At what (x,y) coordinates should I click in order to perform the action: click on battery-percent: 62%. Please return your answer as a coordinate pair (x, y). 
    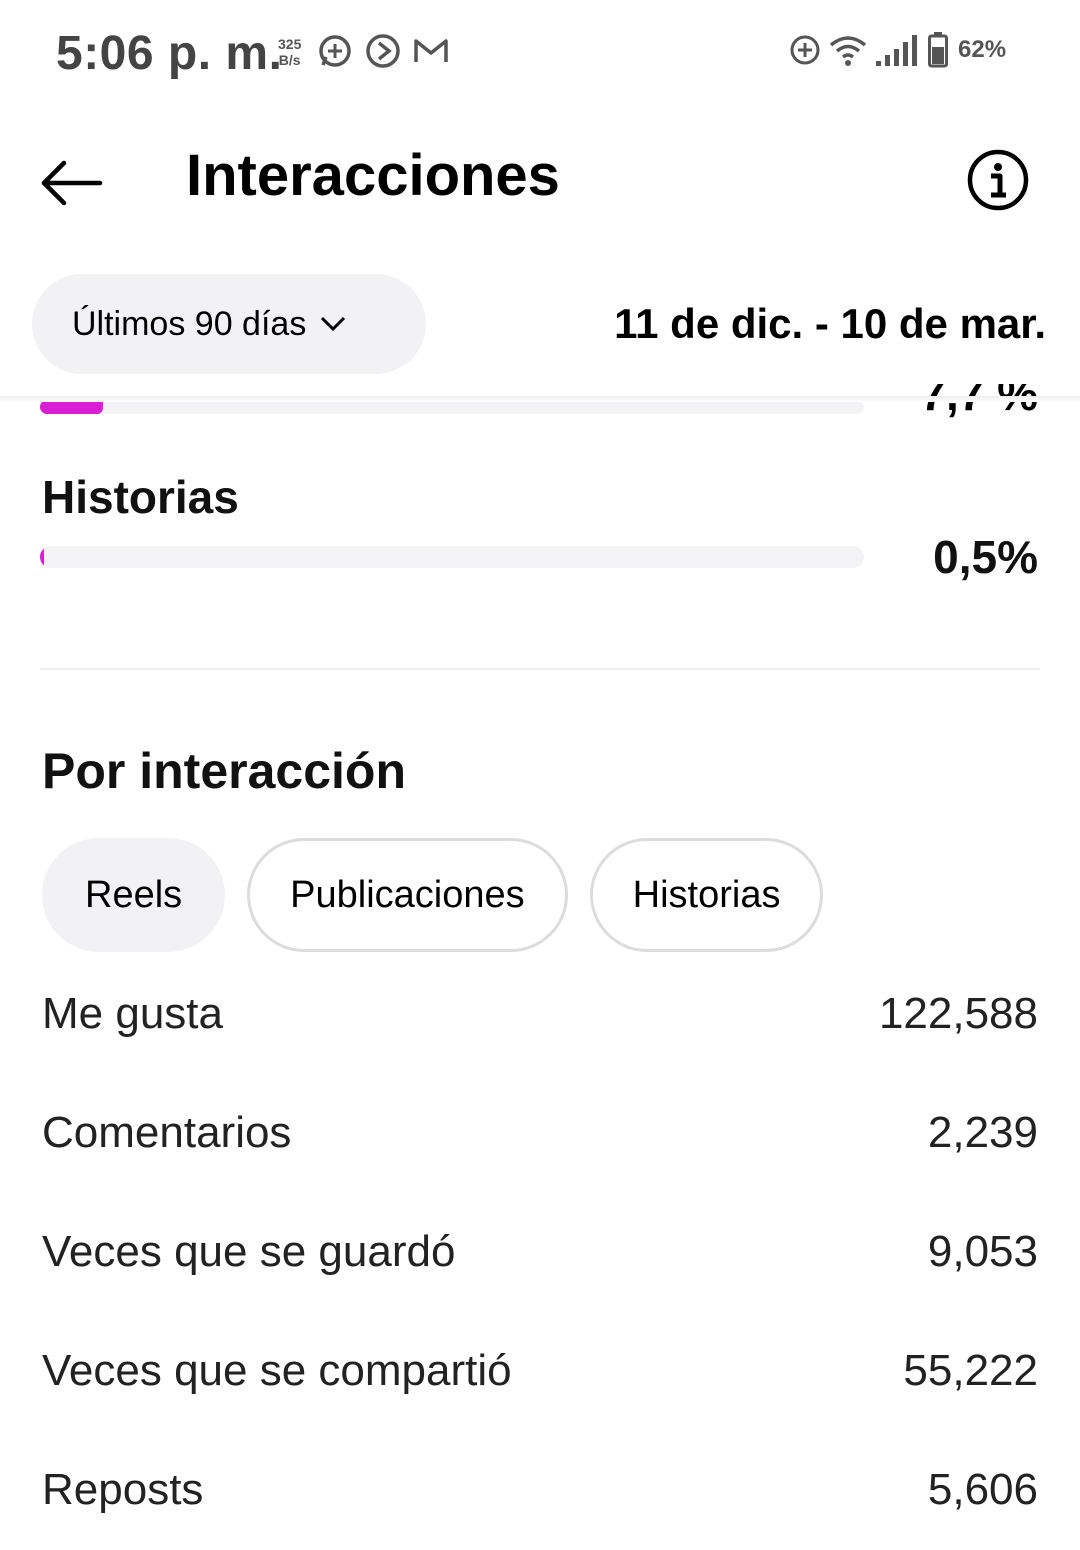
    Looking at the image, I should click on (982, 49).